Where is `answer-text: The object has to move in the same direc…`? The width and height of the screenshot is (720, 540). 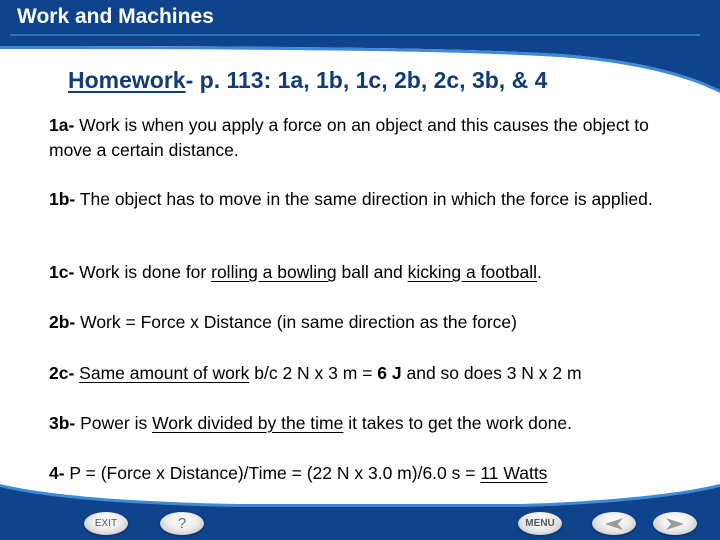 answer-text: The object has to move in the same direc… is located at coordinates (364, 199).